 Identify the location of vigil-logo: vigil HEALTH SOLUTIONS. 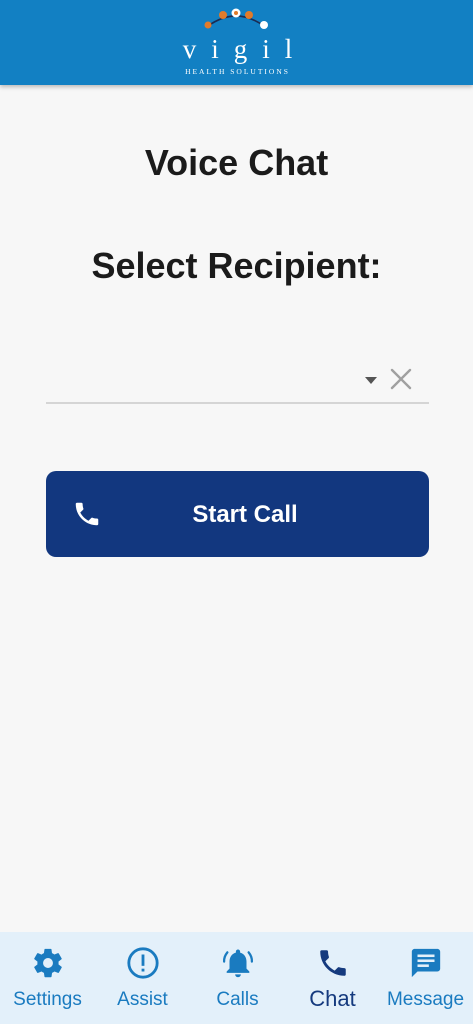
(237, 43).